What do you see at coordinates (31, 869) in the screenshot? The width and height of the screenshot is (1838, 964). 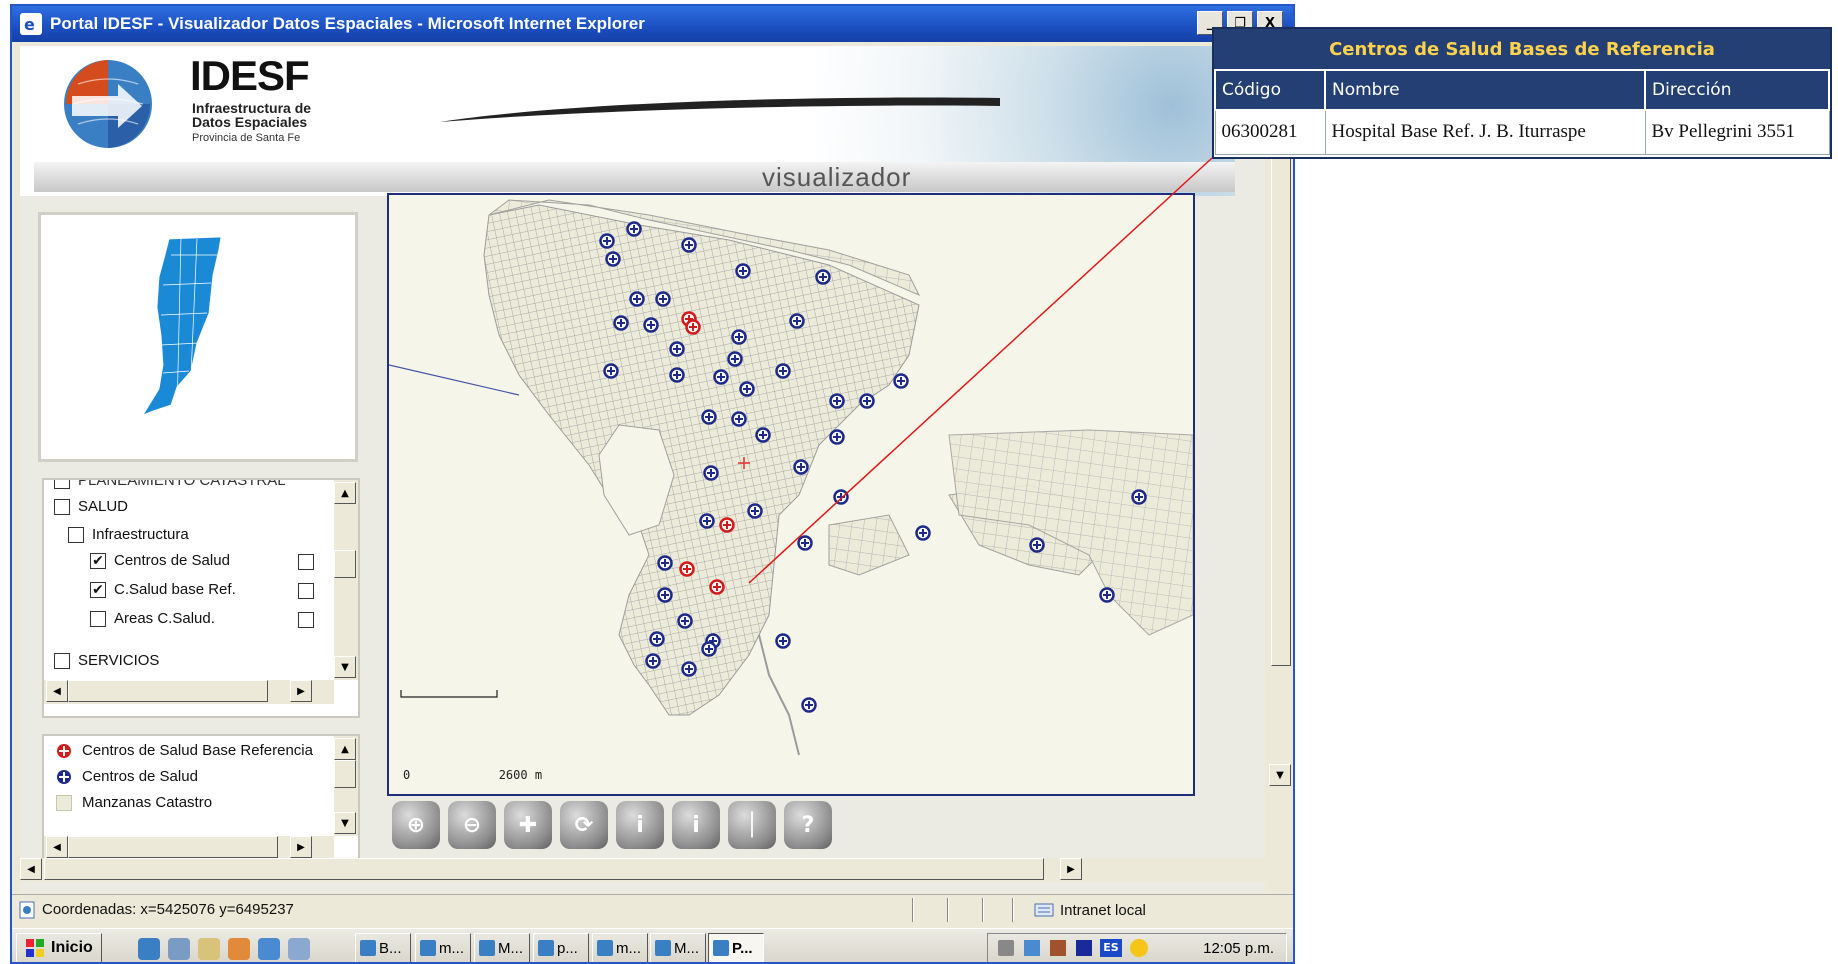 I see `scroll-left-button: ◀` at bounding box center [31, 869].